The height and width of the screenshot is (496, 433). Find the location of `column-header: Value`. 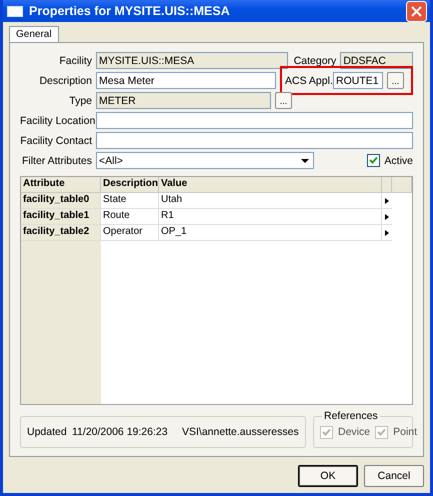

column-header: Value is located at coordinates (270, 185).